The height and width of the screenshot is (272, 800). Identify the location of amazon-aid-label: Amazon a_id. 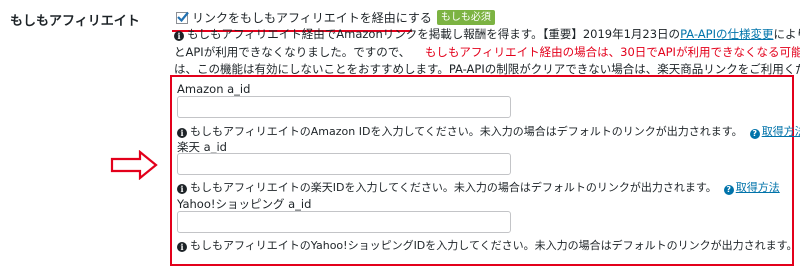
(214, 89).